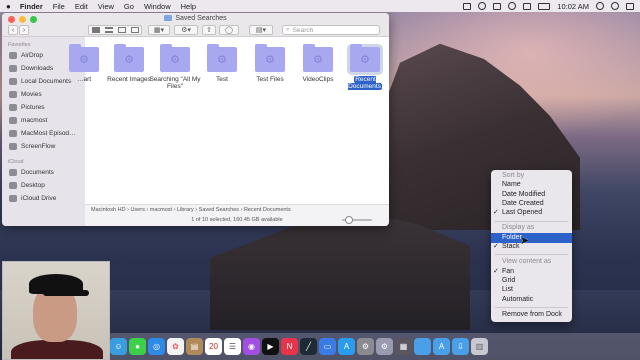 This screenshot has width=640, height=360. Describe the element at coordinates (24, 30) in the screenshot. I see `forward-button: ›` at that location.